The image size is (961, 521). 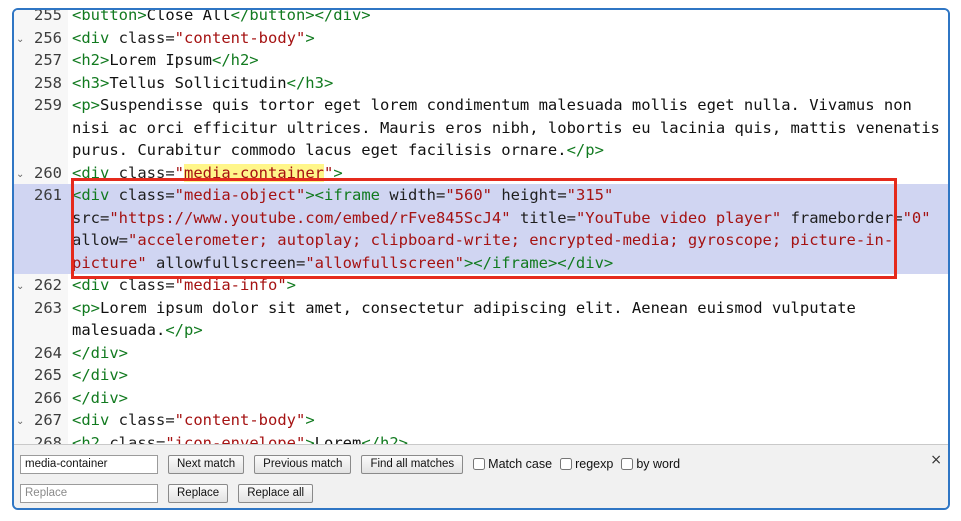 I want to click on by-word-label: by word, so click(x=658, y=464).